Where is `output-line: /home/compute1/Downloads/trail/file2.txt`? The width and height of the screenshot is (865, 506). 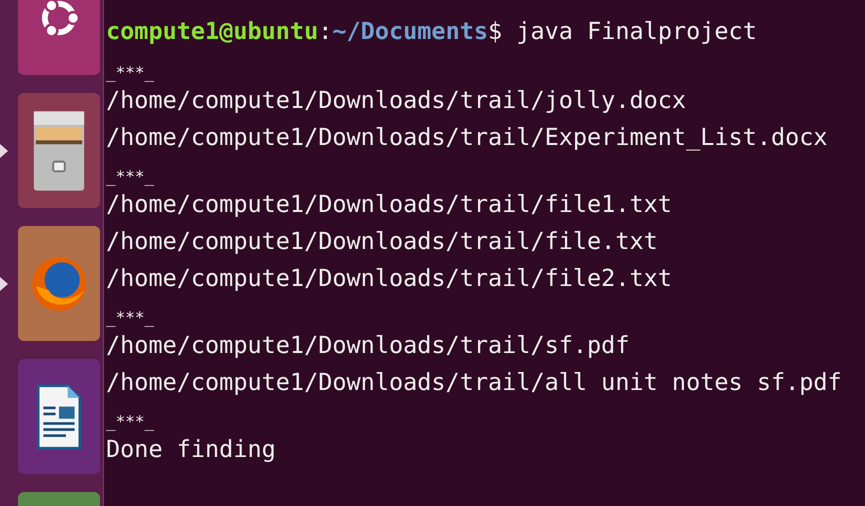
output-line: /home/compute1/Downloads/trail/file2.txt is located at coordinates (389, 278).